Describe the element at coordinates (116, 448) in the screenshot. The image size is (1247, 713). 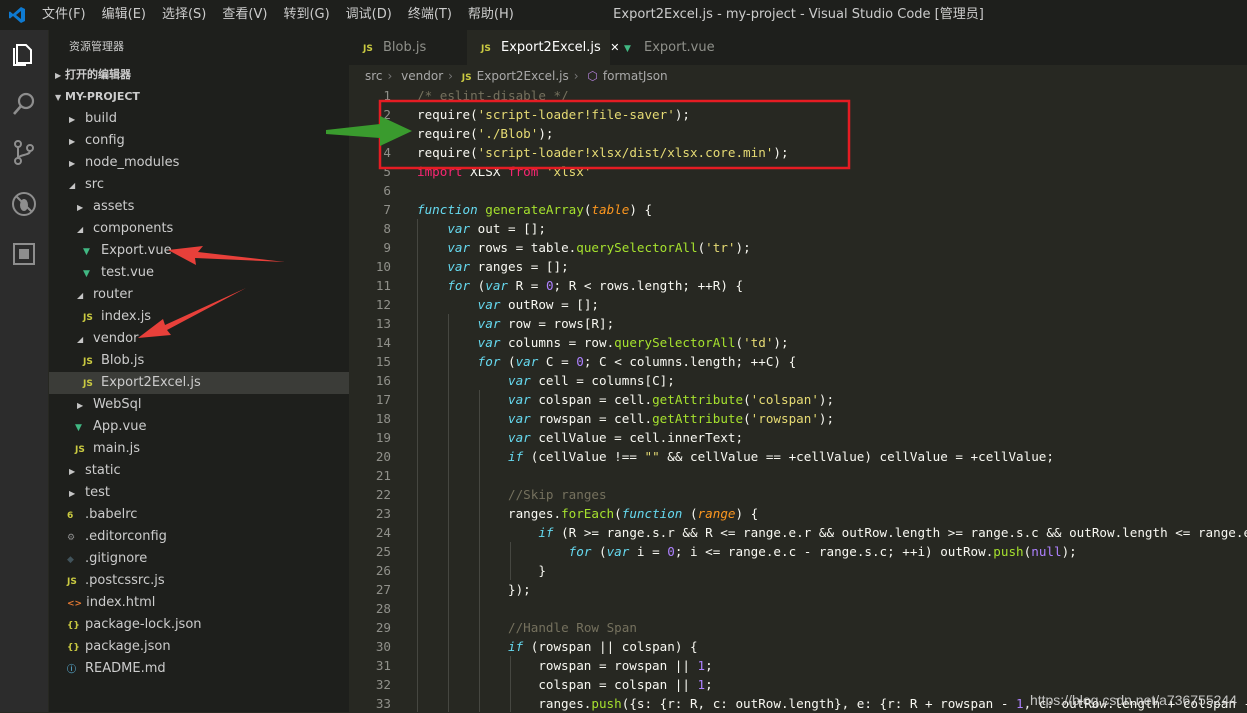
I see `tree-item-label: main.js` at that location.